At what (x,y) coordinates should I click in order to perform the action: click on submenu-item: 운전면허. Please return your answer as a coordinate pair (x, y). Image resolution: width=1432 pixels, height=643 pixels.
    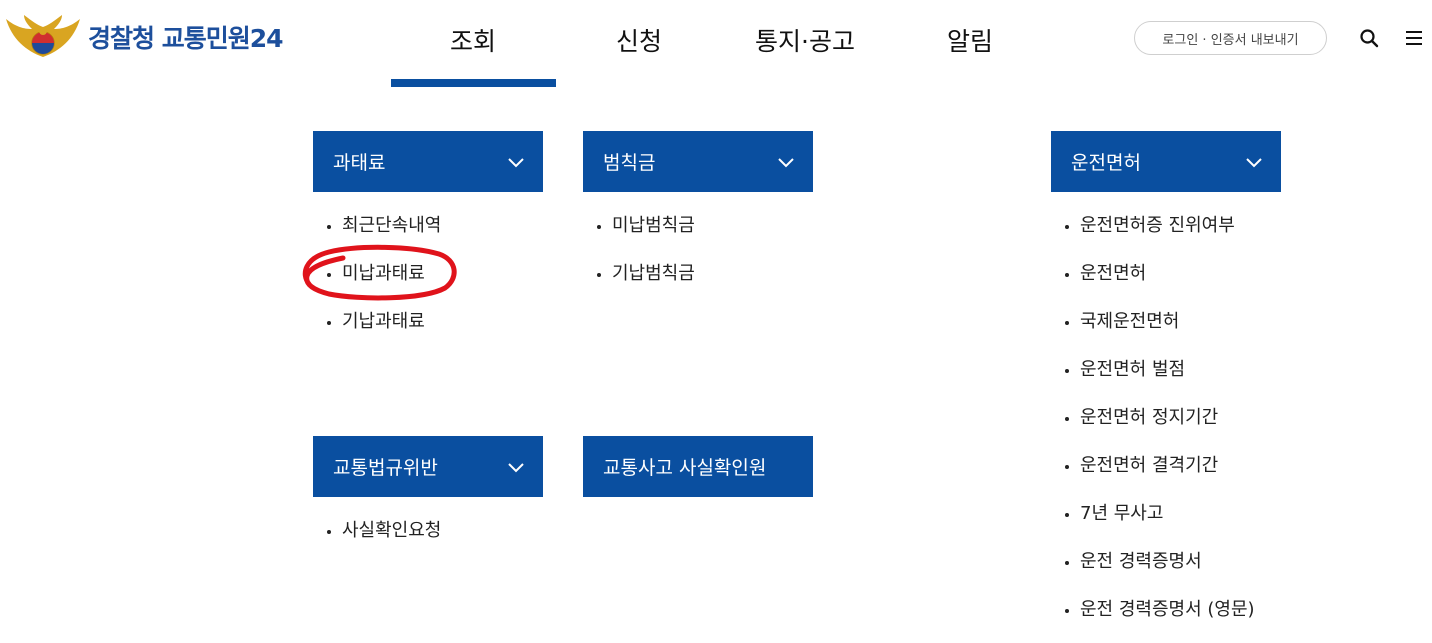
    Looking at the image, I should click on (1166, 286).